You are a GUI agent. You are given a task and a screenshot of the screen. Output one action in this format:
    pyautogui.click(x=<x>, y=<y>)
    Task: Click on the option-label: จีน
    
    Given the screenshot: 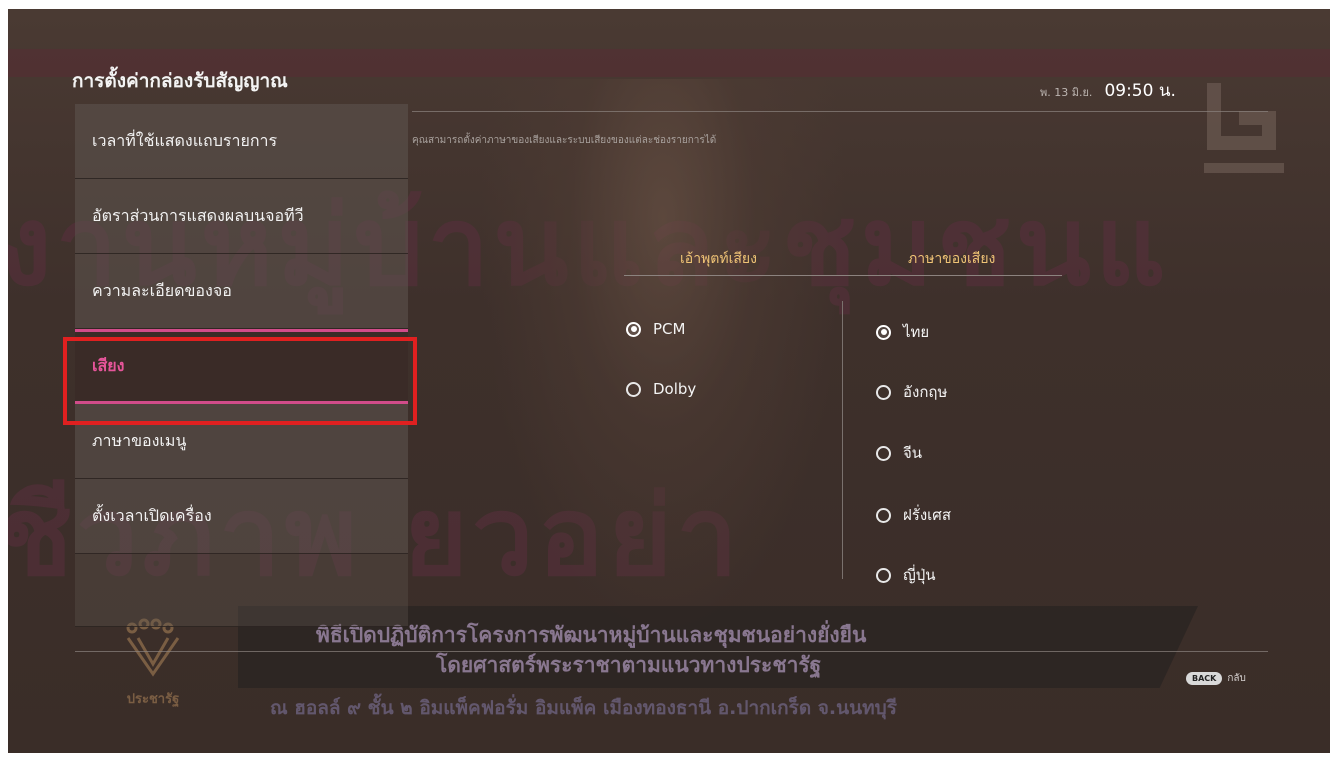 What is the action you would take?
    pyautogui.click(x=913, y=453)
    